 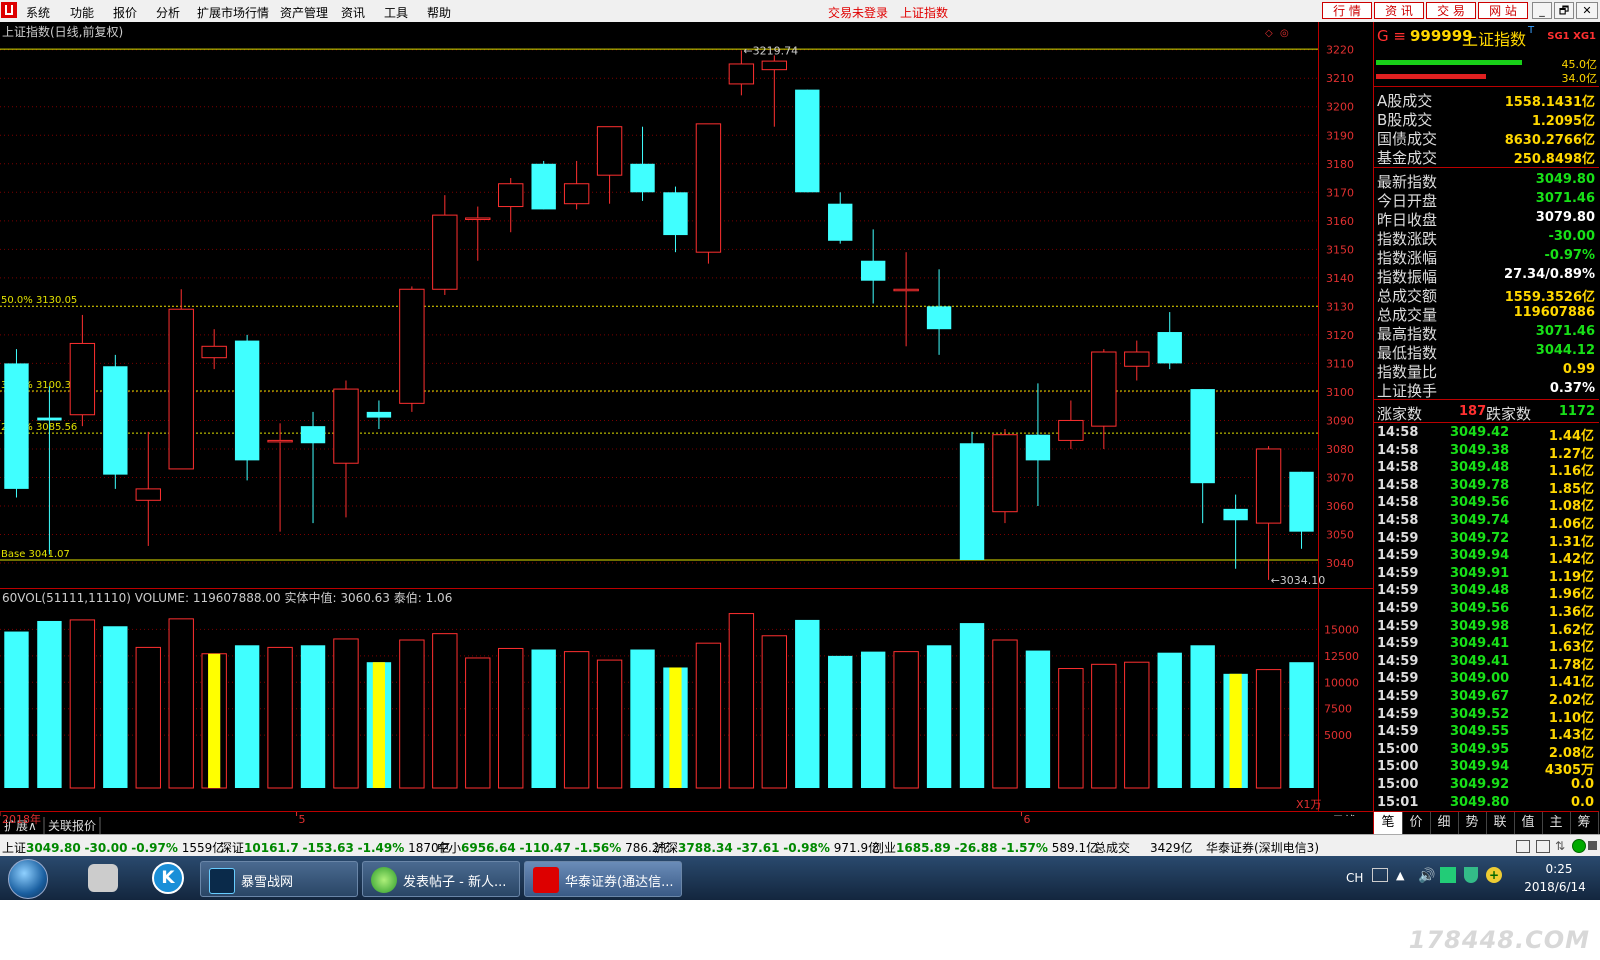 What do you see at coordinates (103, 878) in the screenshot?
I see `camera-app-icon` at bounding box center [103, 878].